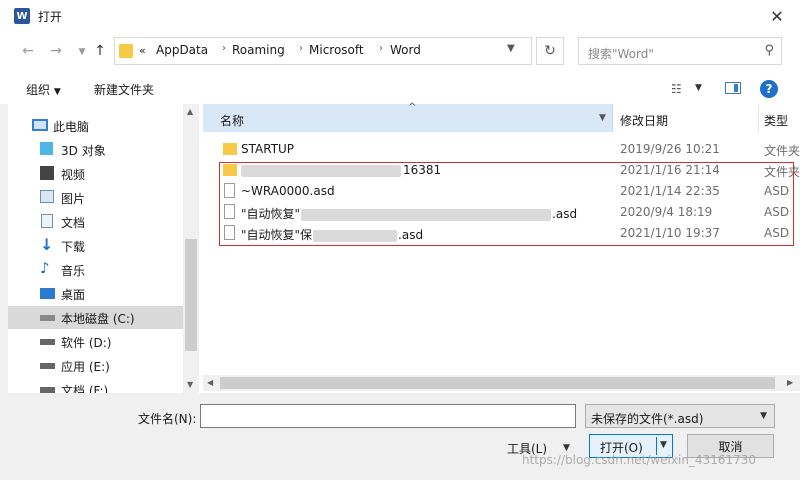 Image resolution: width=800 pixels, height=480 pixels. What do you see at coordinates (670, 149) in the screenshot?
I see `file-date: 2019/9/26 10:21` at bounding box center [670, 149].